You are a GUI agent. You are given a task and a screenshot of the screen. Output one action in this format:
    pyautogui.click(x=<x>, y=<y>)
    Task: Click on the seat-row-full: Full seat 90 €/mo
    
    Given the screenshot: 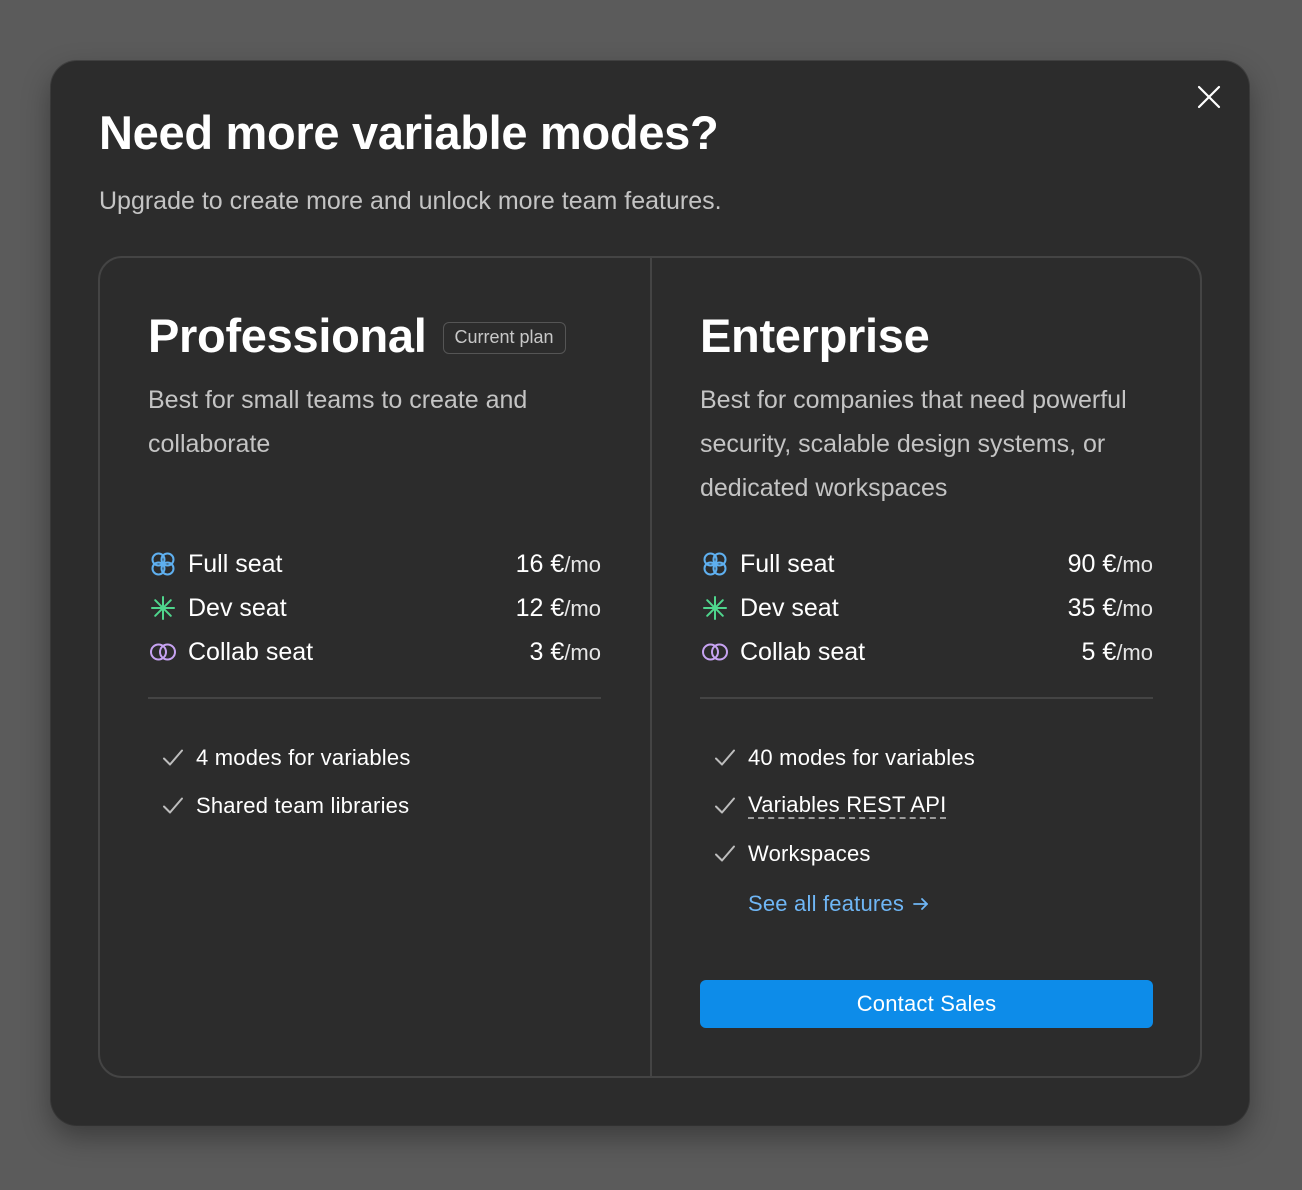 What is the action you would take?
    pyautogui.click(x=926, y=564)
    